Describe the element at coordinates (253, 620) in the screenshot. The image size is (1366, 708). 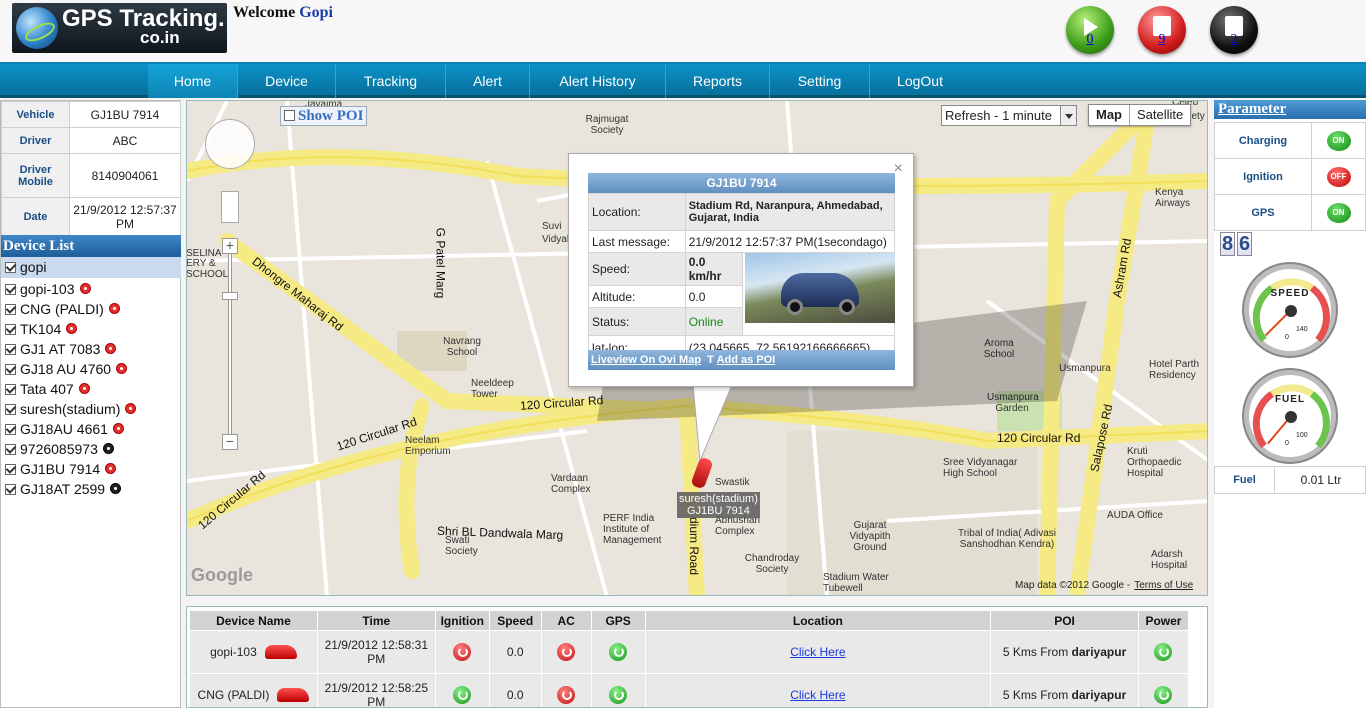
I see `col-device-name: Device Name` at that location.